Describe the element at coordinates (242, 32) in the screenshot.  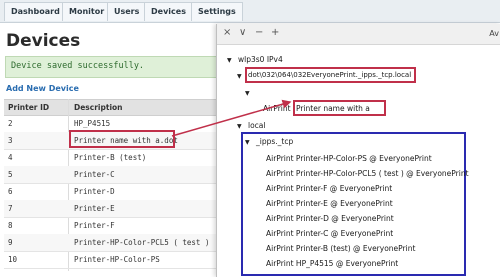
I see `chevron-down-icon: ∨` at that location.